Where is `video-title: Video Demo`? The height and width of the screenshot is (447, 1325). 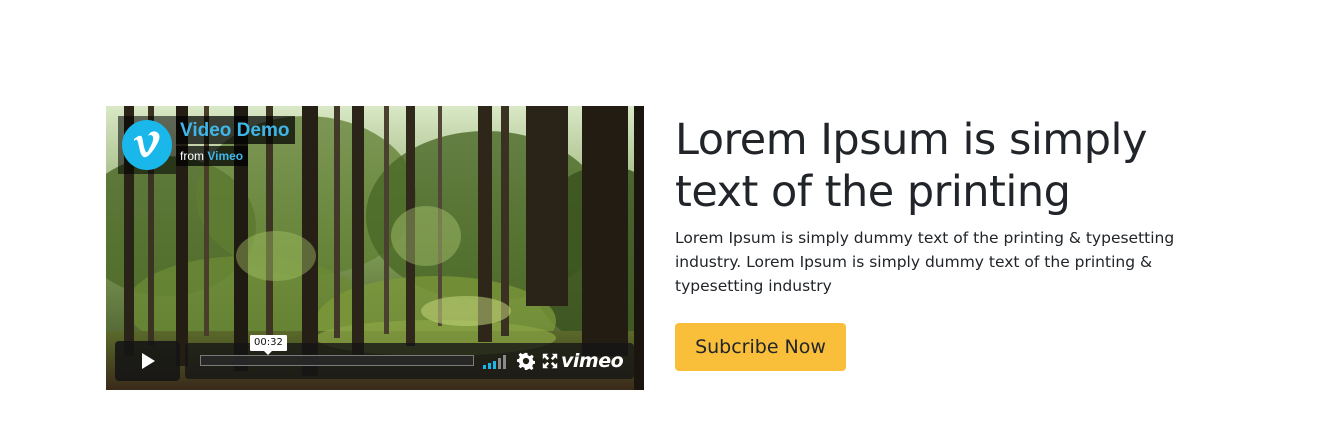 video-title: Video Demo is located at coordinates (236, 130).